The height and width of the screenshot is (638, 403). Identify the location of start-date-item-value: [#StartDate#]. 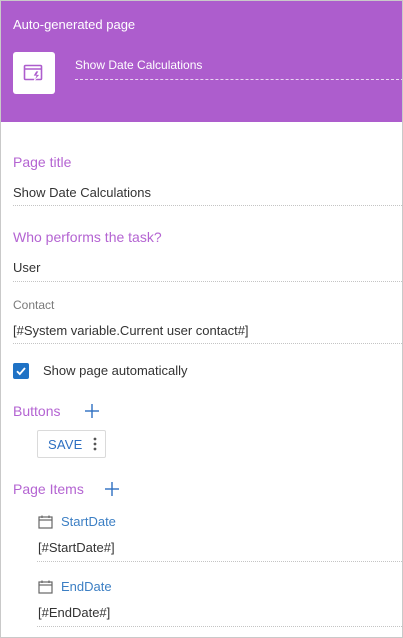
(76, 547).